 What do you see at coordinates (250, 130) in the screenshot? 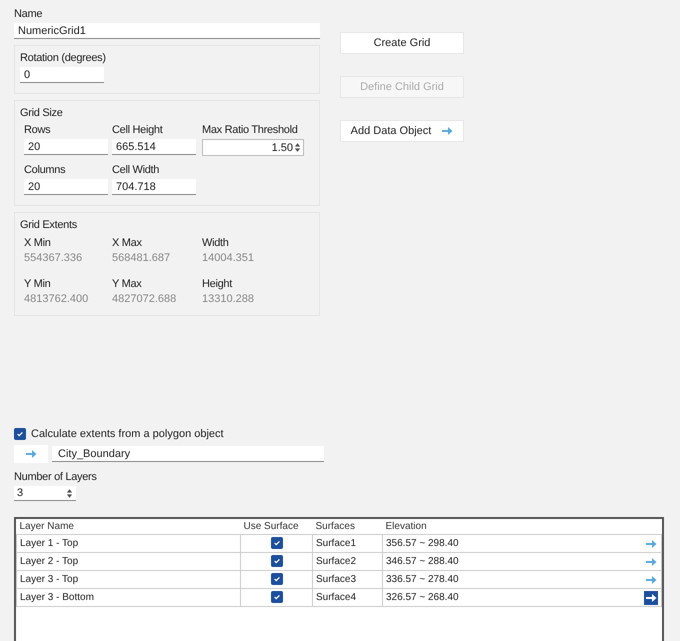
I see `field-label: Max Ratio Threshold` at bounding box center [250, 130].